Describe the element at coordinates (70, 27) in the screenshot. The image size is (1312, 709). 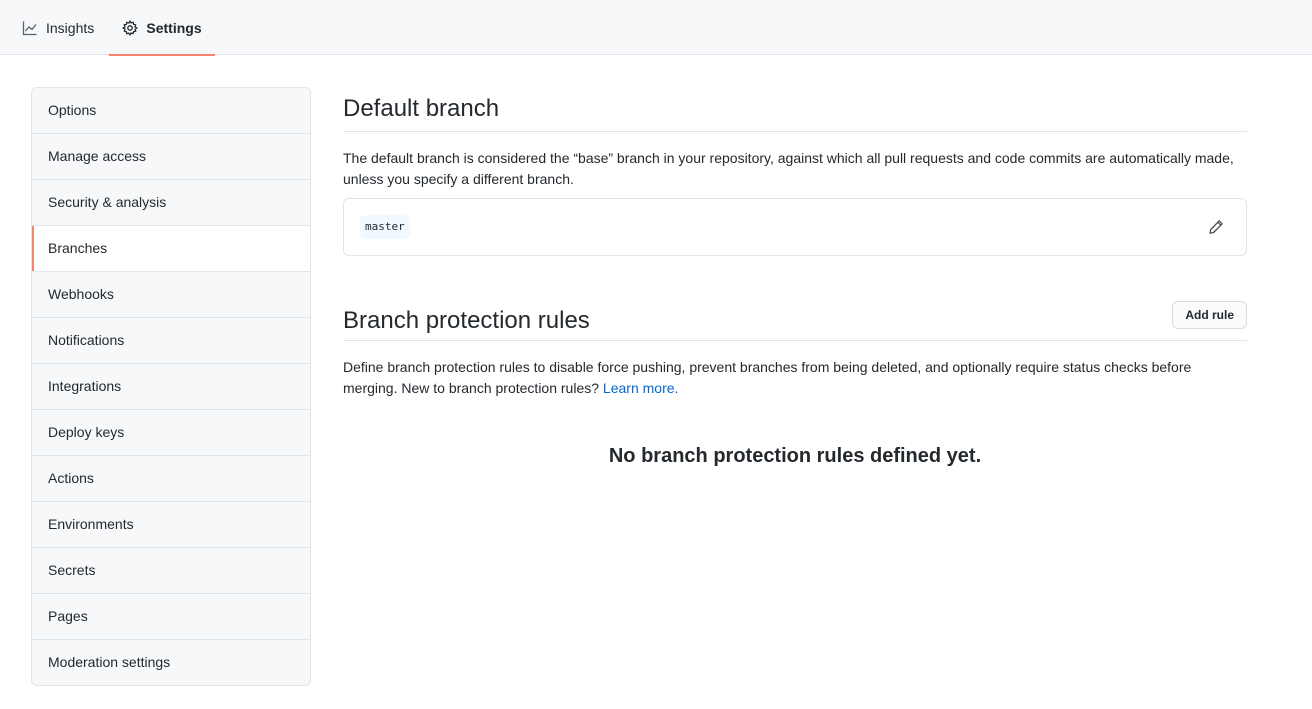
I see `tab-insights-label: Insights` at that location.